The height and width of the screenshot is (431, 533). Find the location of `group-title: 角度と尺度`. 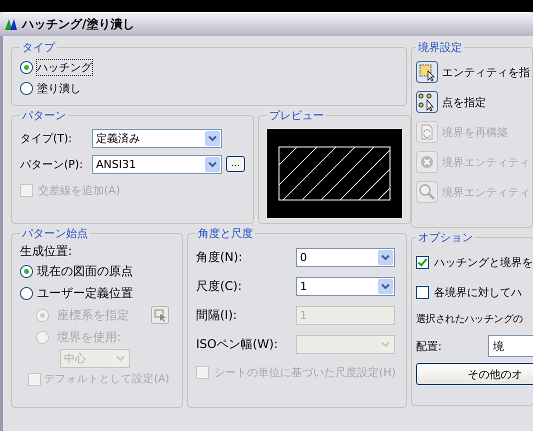

group-title: 角度と尺度 is located at coordinates (225, 233).